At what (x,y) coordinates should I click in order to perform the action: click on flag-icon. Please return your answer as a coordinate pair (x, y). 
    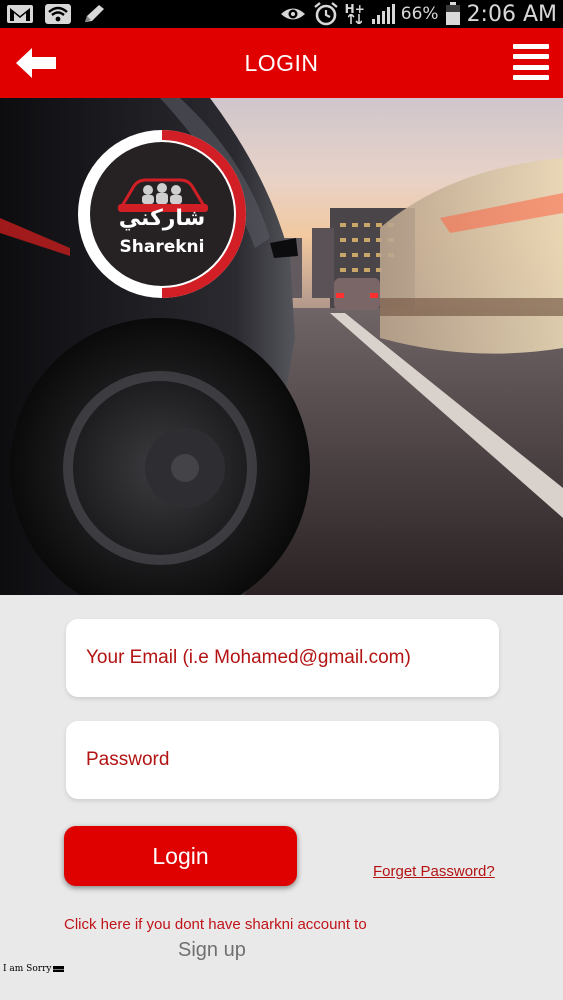
    Looking at the image, I should click on (59, 969).